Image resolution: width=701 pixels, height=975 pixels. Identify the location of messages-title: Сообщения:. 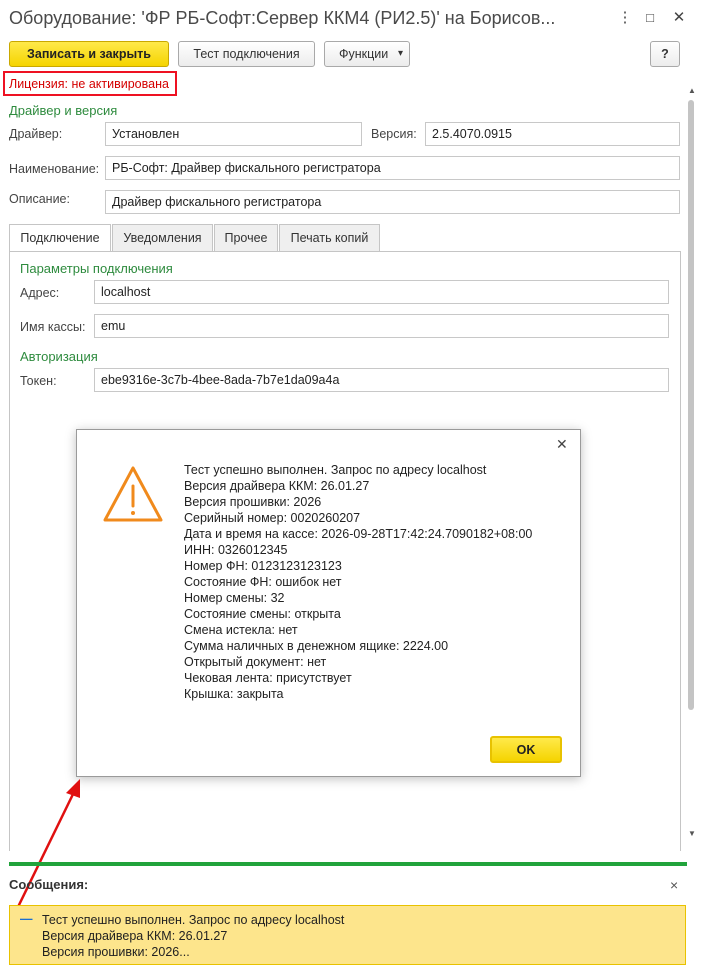
(49, 884).